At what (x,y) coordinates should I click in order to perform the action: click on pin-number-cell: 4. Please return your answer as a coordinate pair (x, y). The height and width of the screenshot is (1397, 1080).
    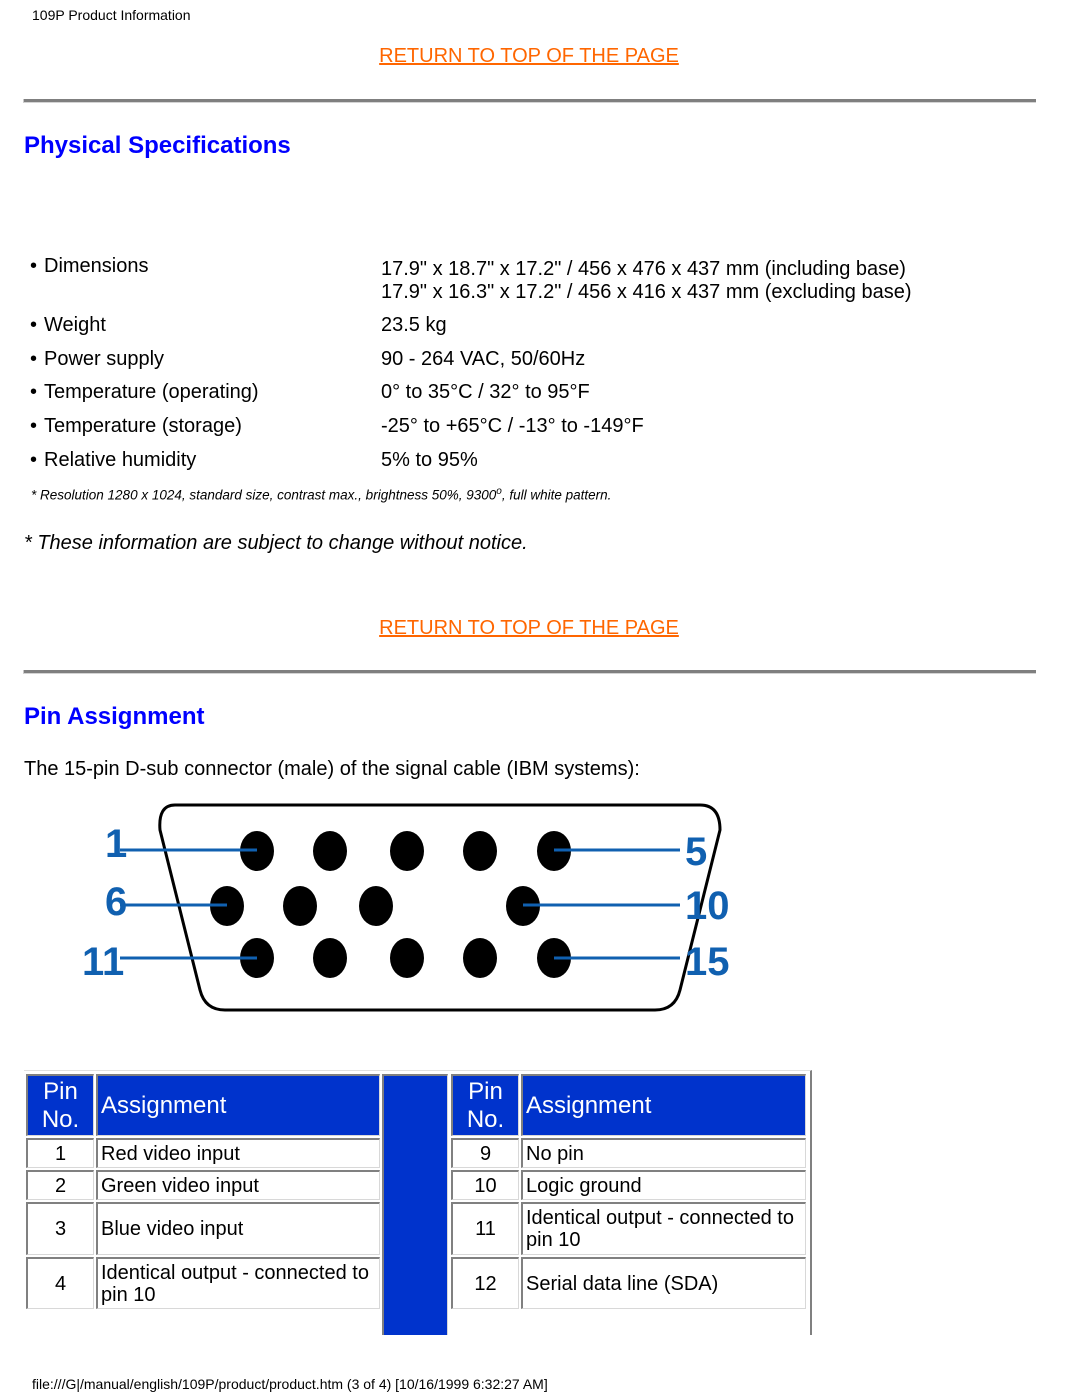
    Looking at the image, I should click on (60, 1283).